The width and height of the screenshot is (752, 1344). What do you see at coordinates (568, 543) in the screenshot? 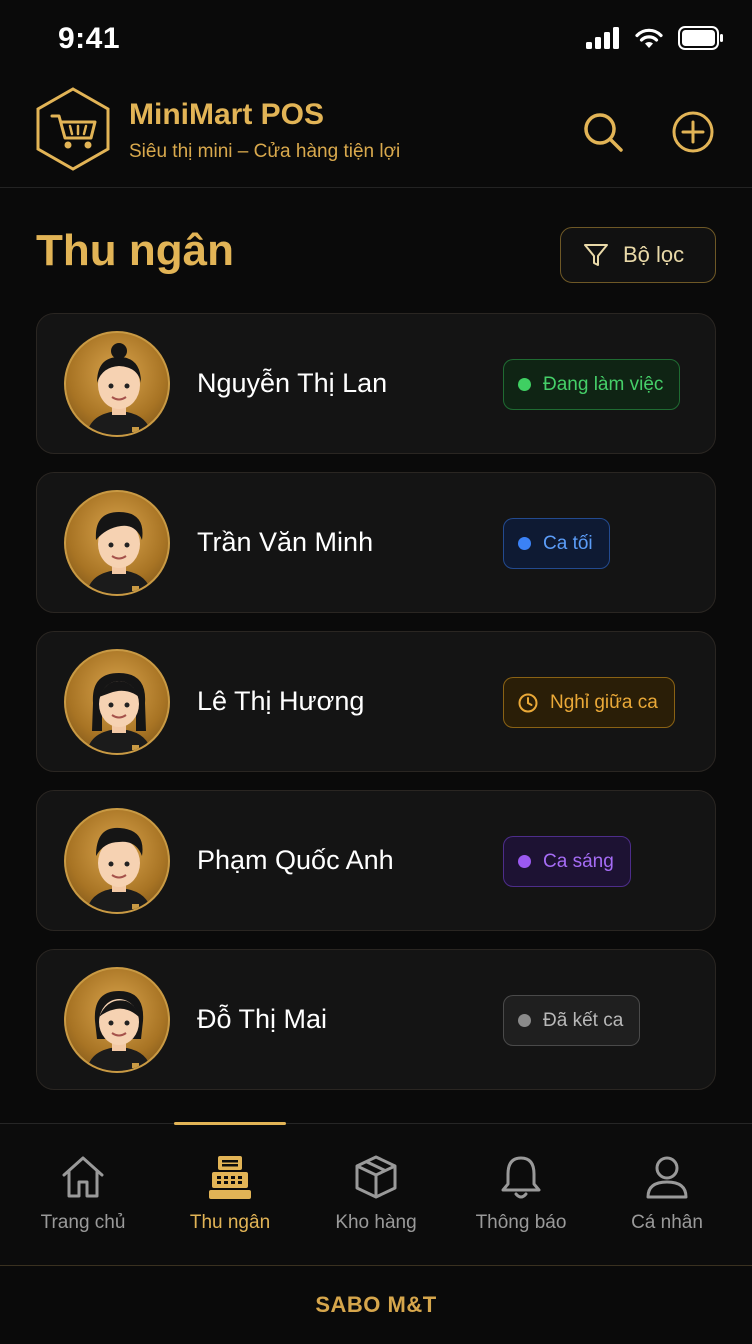
I see `status-label: Ca tối` at bounding box center [568, 543].